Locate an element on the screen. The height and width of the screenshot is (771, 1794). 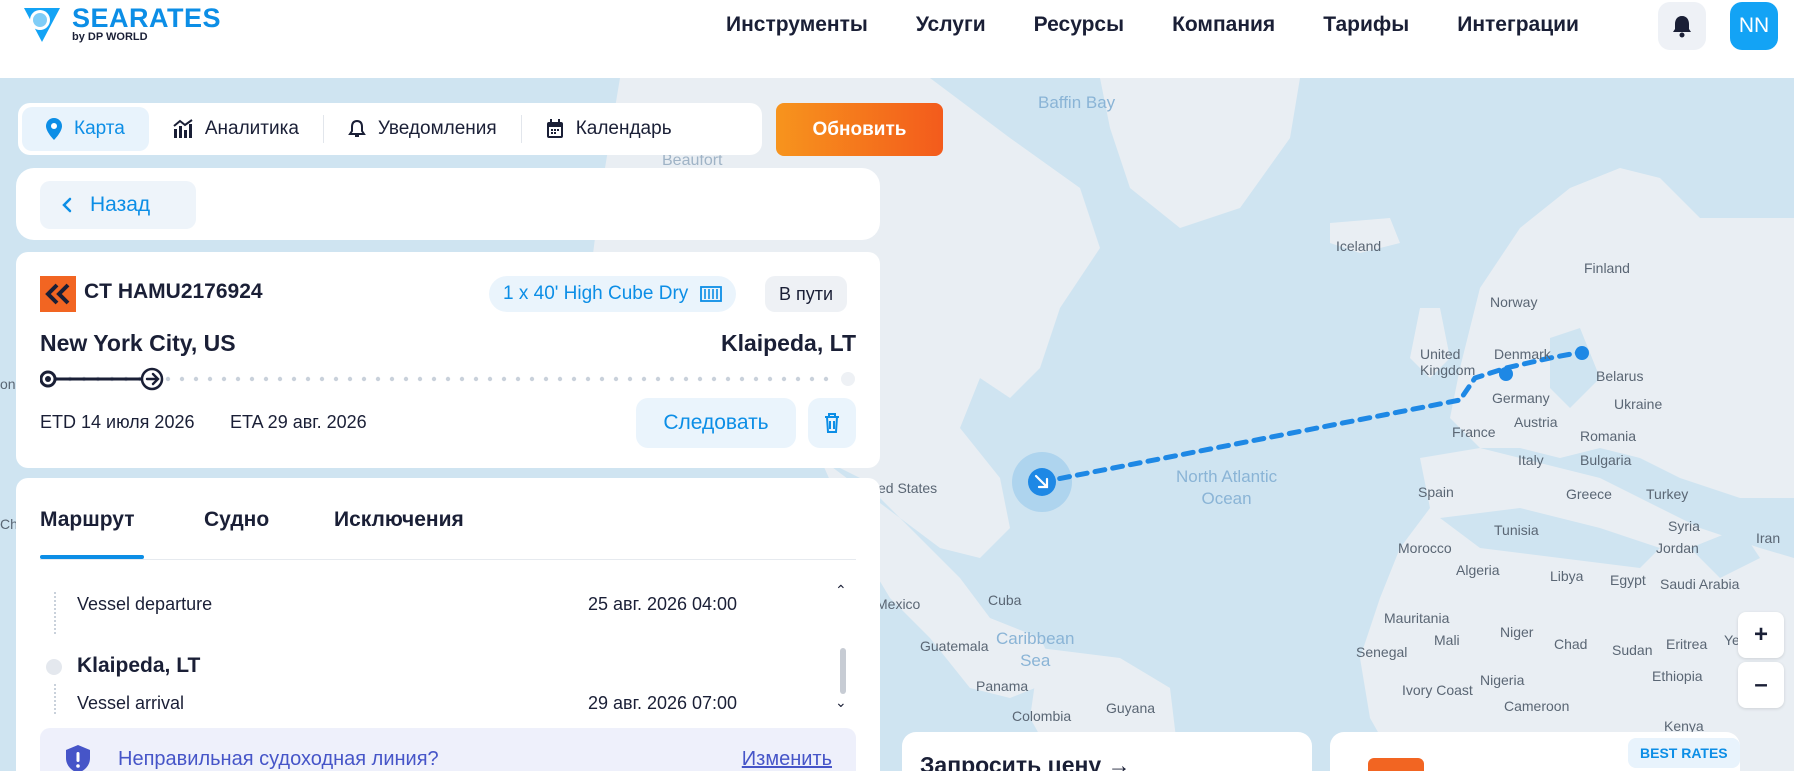
map-label-morocco: Morocco is located at coordinates (1425, 548).